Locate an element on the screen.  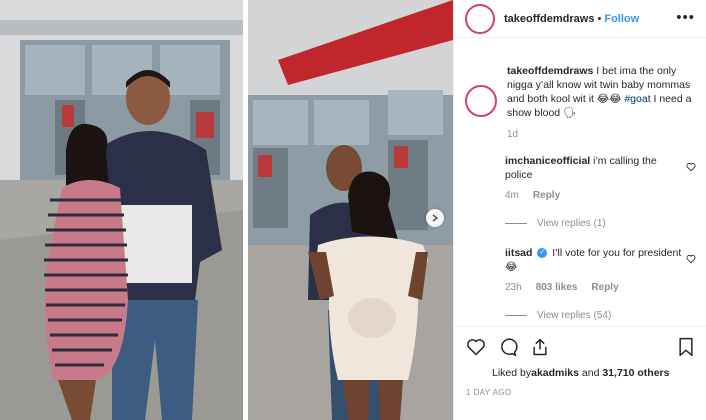
comment-likes: 803 likes is located at coordinates (557, 287).